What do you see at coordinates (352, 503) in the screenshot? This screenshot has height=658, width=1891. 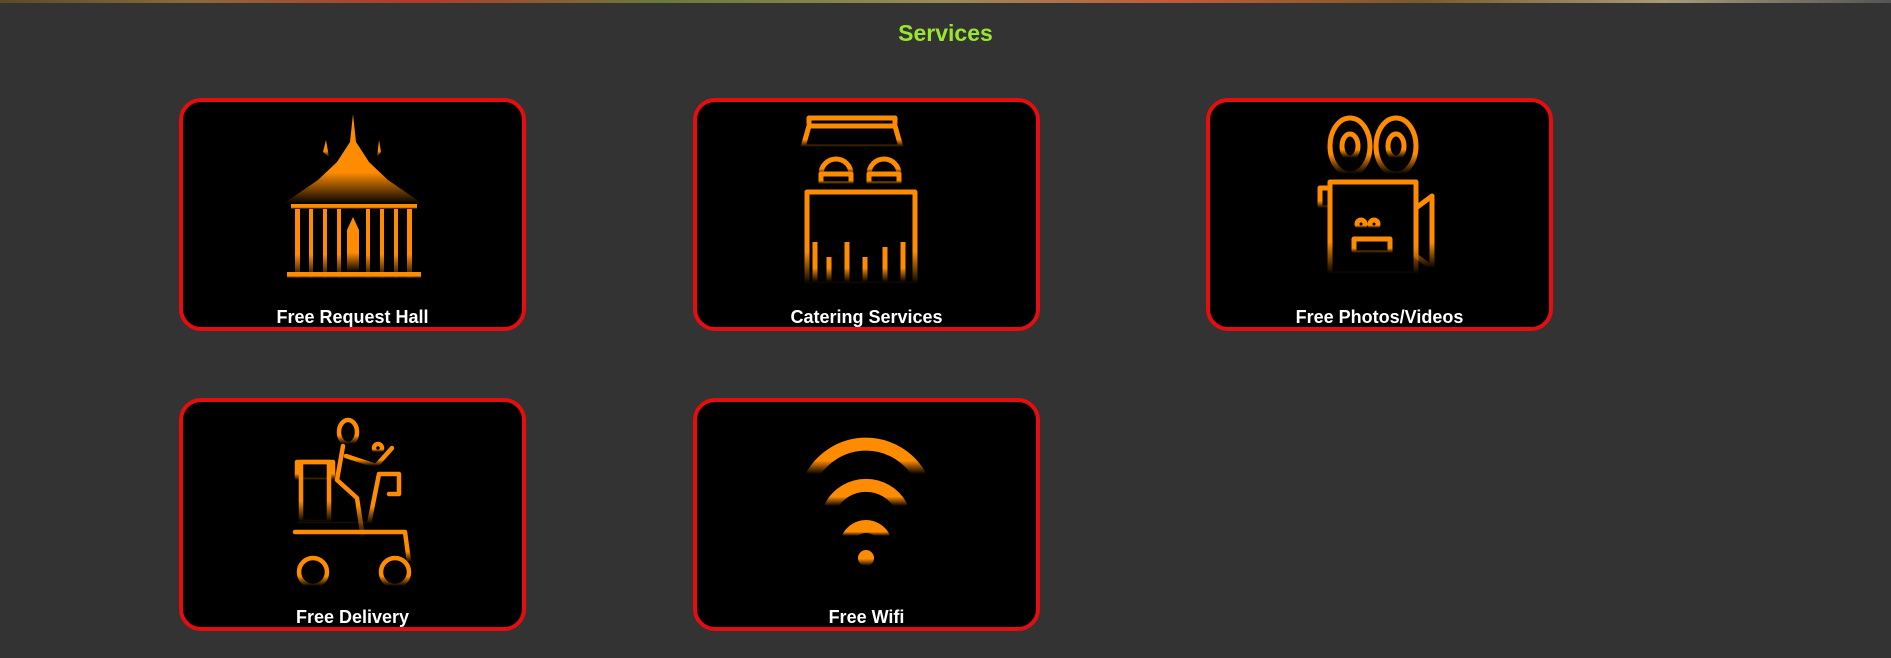 I see `delivery-scooter-icon` at bounding box center [352, 503].